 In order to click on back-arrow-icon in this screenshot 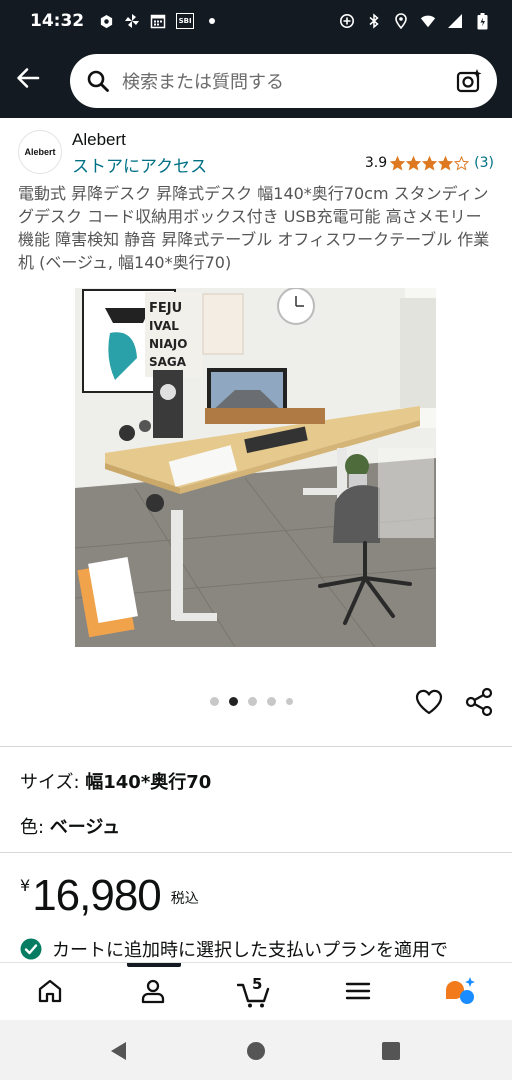, I will do `click(28, 80)`.